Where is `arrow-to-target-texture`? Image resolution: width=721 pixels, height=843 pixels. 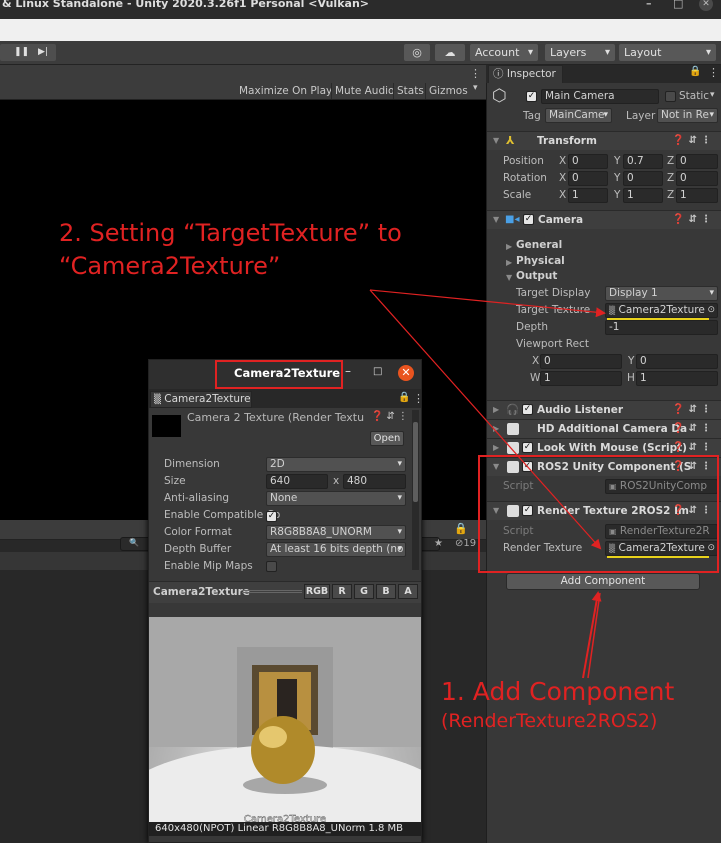 arrow-to-target-texture is located at coordinates (487, 303).